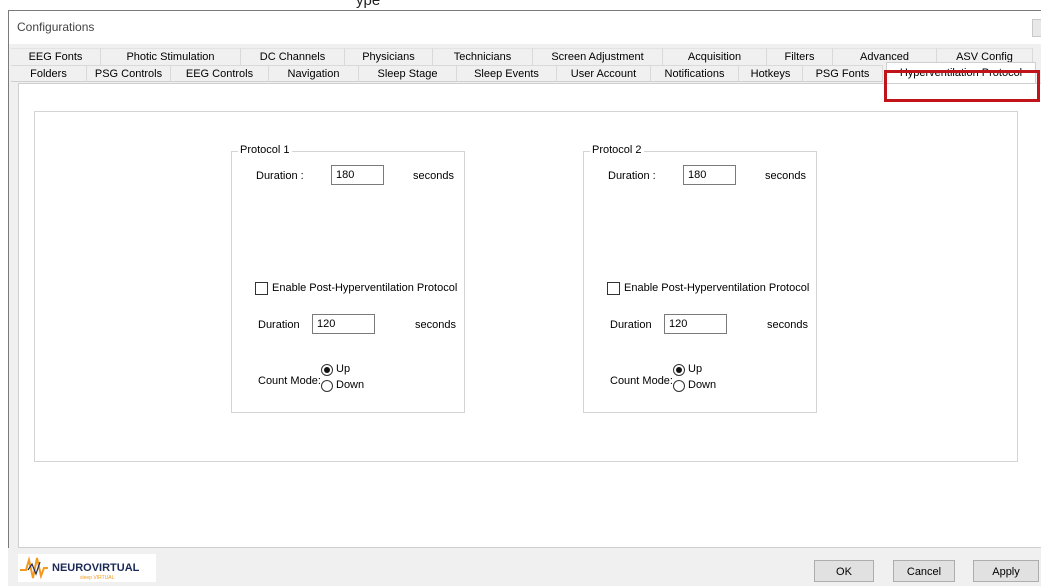  What do you see at coordinates (613, 288) in the screenshot?
I see `protocol-2-post-checkbox` at bounding box center [613, 288].